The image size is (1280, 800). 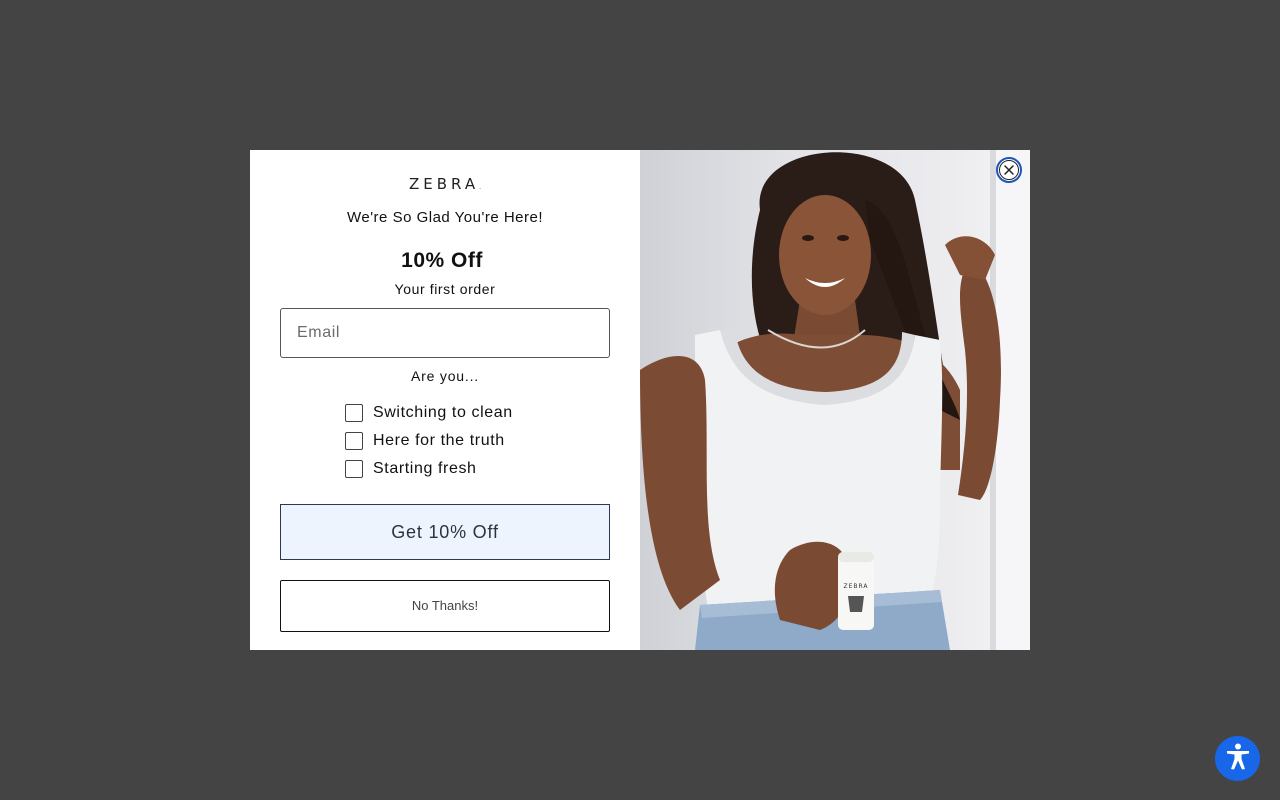 I want to click on option-starting-fresh: Starting fresh, so click(x=465, y=469).